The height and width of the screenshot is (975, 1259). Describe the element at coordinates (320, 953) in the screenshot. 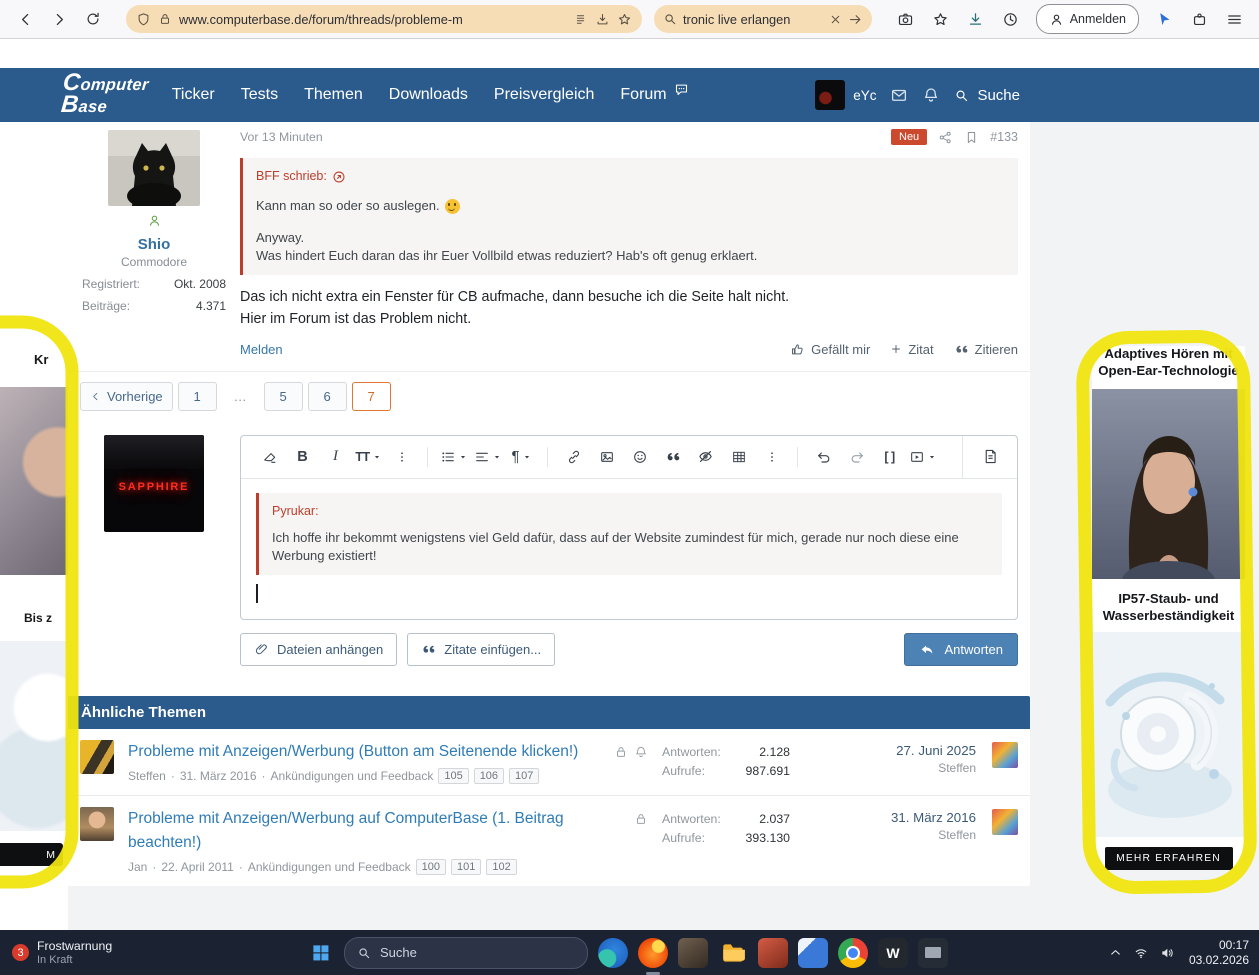

I see `start-button` at that location.